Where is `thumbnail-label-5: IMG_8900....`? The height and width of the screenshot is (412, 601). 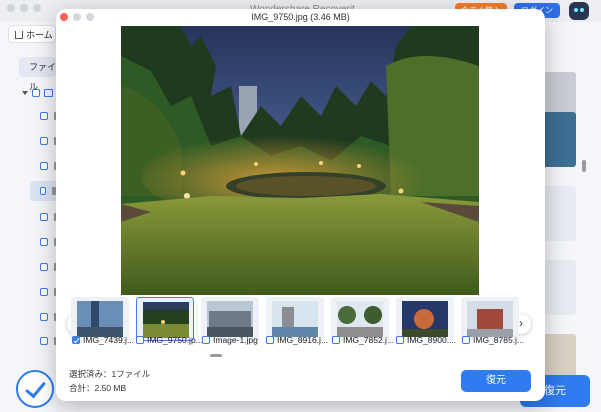
thumbnail-label-5: IMG_8900.... is located at coordinates (426, 340).